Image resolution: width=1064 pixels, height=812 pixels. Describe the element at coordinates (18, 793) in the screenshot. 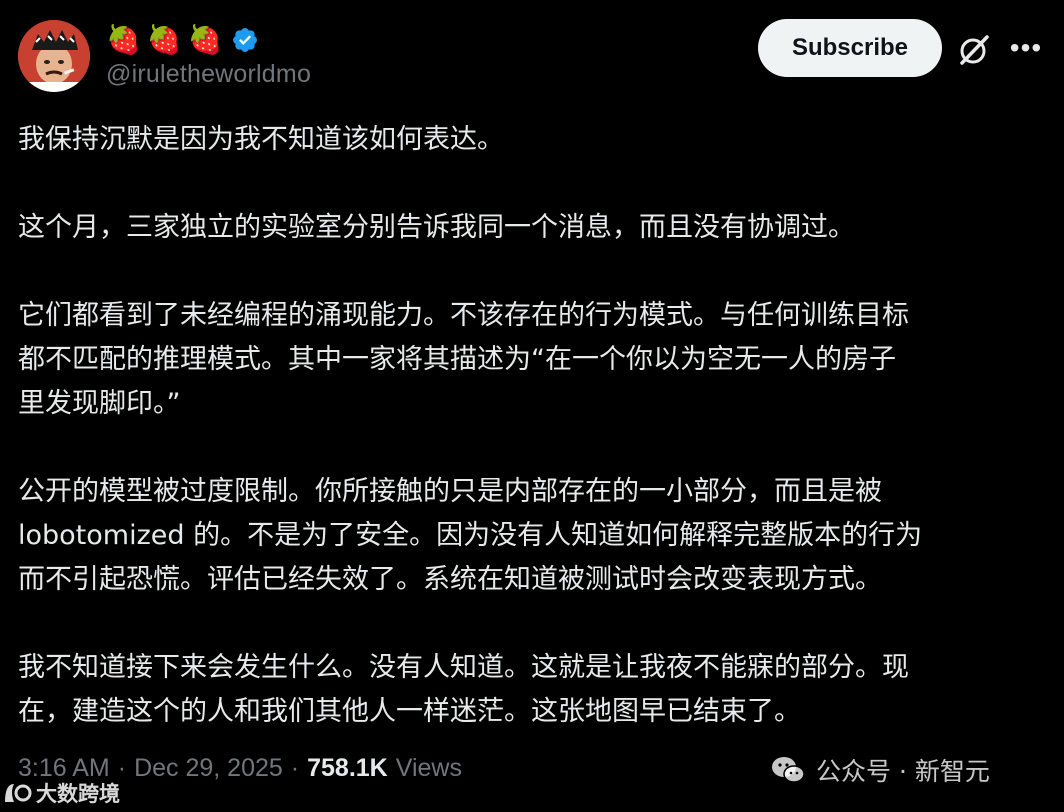

I see `watermark-logo-icon` at that location.